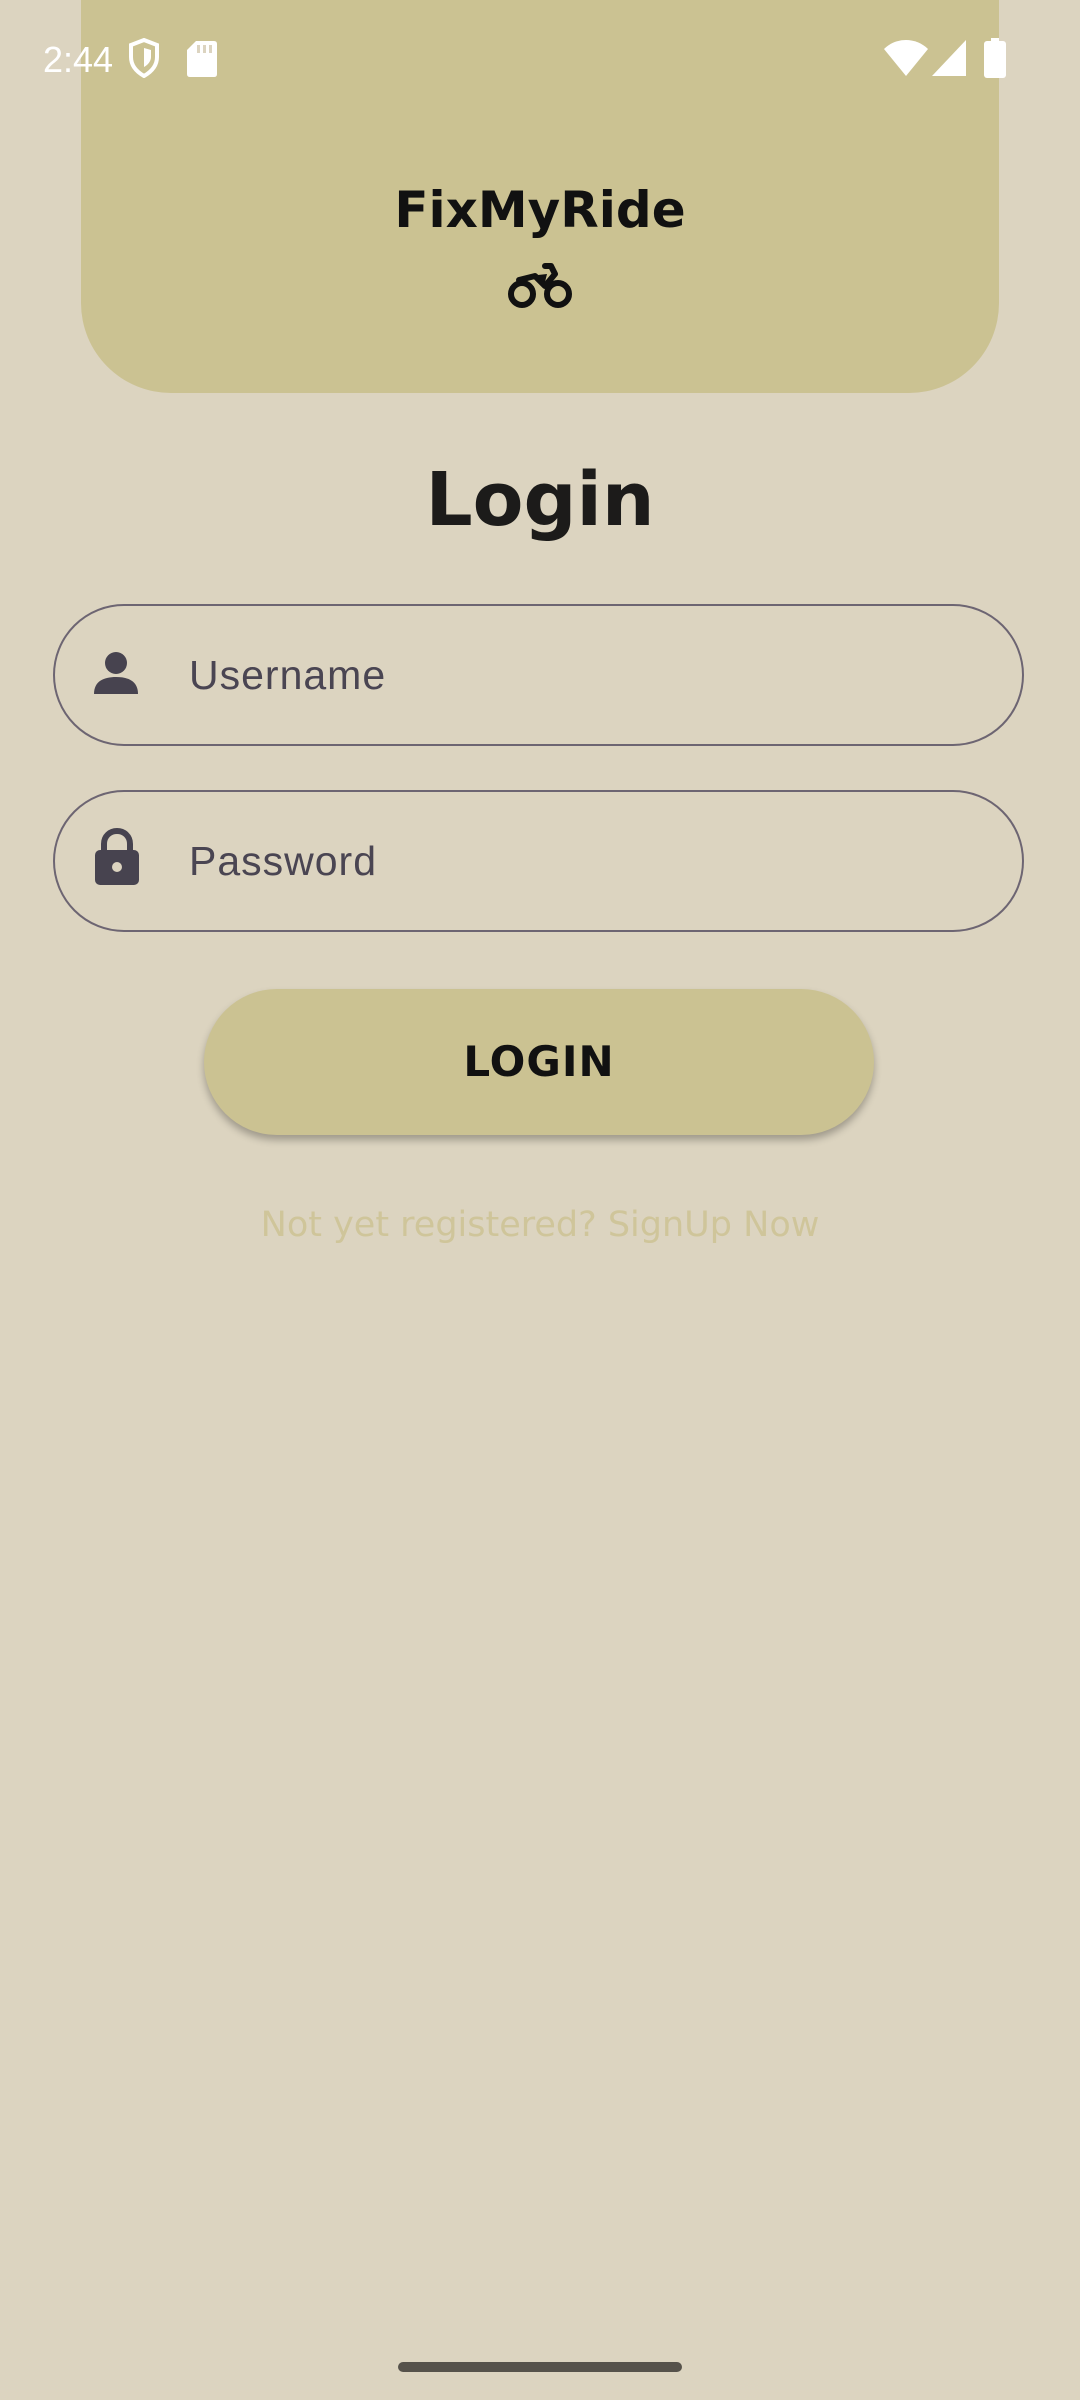 The width and height of the screenshot is (1080, 2400). I want to click on wifi-icon, so click(906, 60).